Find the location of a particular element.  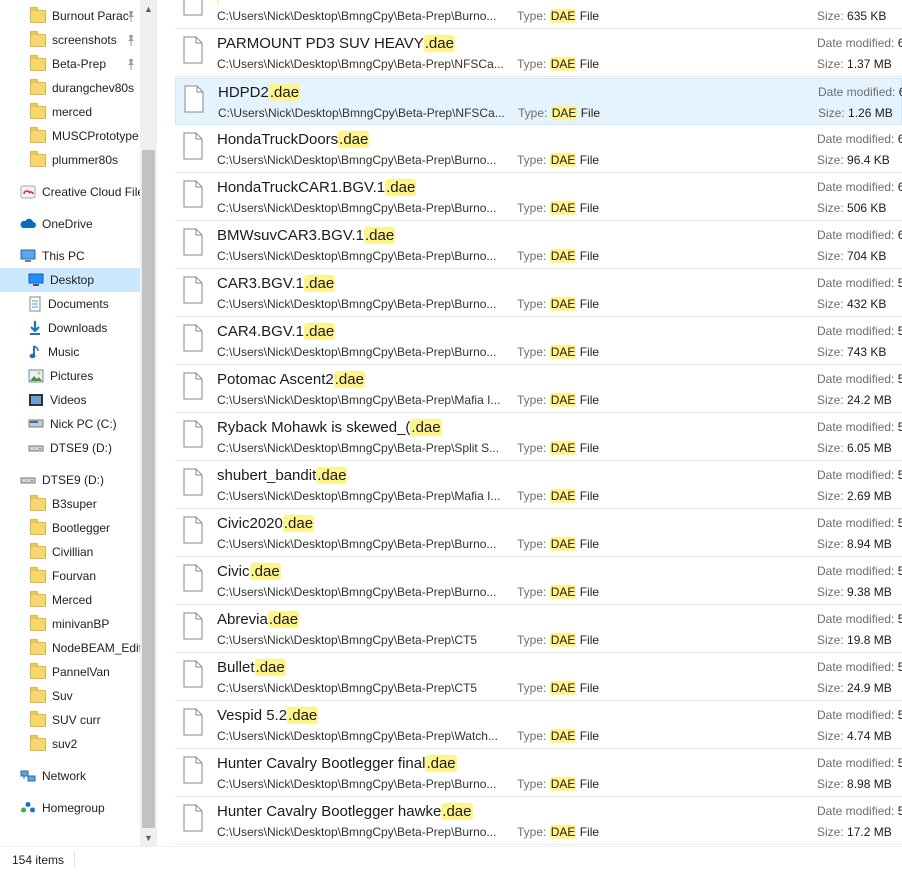

nav-item-homegroup: Homegroup is located at coordinates (70, 808).